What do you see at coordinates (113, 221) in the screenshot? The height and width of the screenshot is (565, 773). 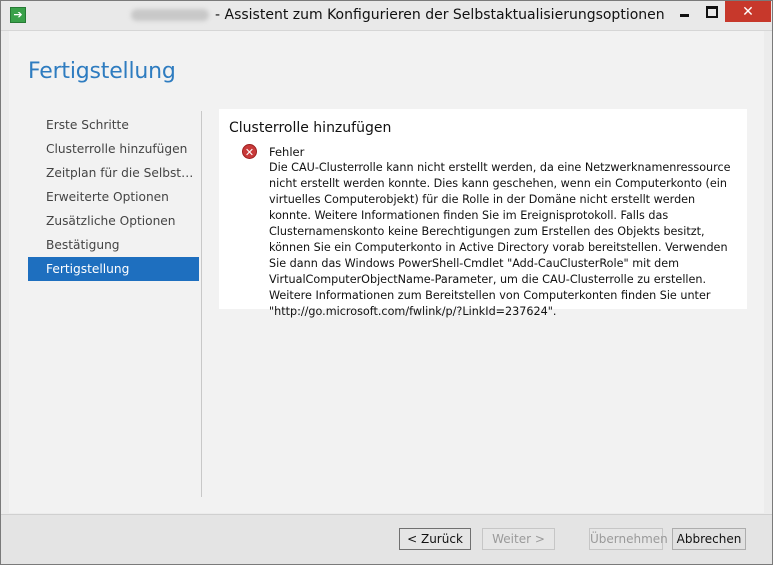 I see `nav-item-zusaetzliche-optionen: Zusätzliche Optionen` at bounding box center [113, 221].